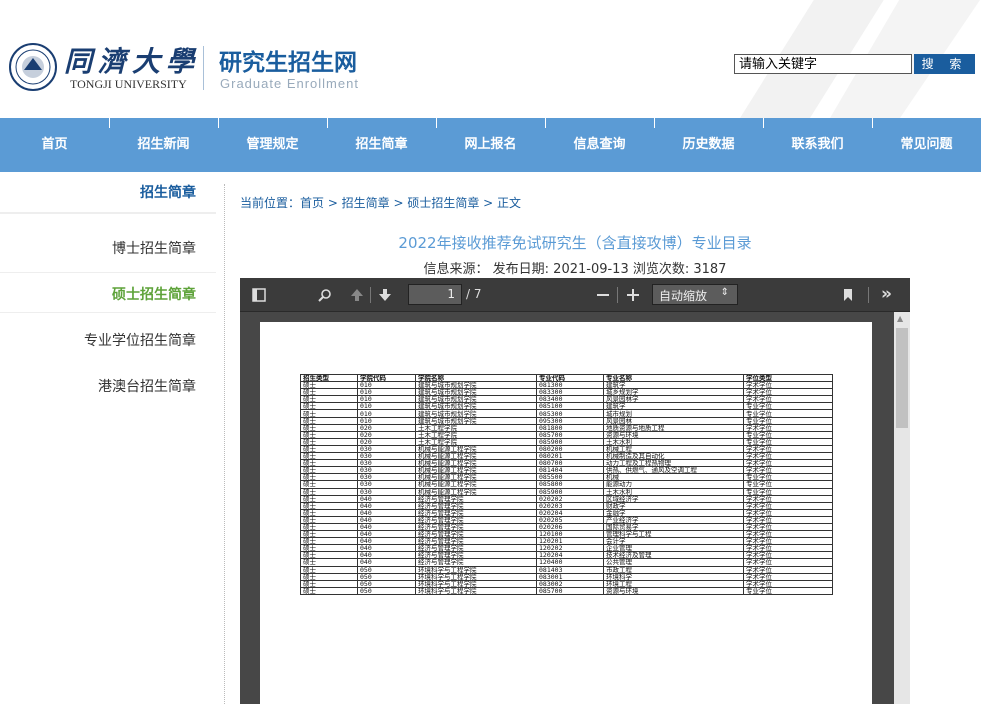 This screenshot has height=704, width=981. I want to click on column-header: 专业名称, so click(673, 378).